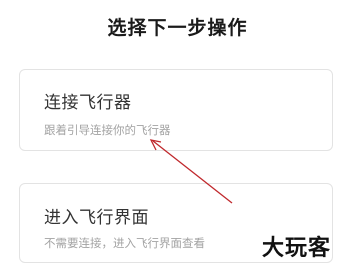 This screenshot has width=355, height=270. I want to click on connect-aircraft-description: 跟着引导连接你的飞行器, so click(107, 130).